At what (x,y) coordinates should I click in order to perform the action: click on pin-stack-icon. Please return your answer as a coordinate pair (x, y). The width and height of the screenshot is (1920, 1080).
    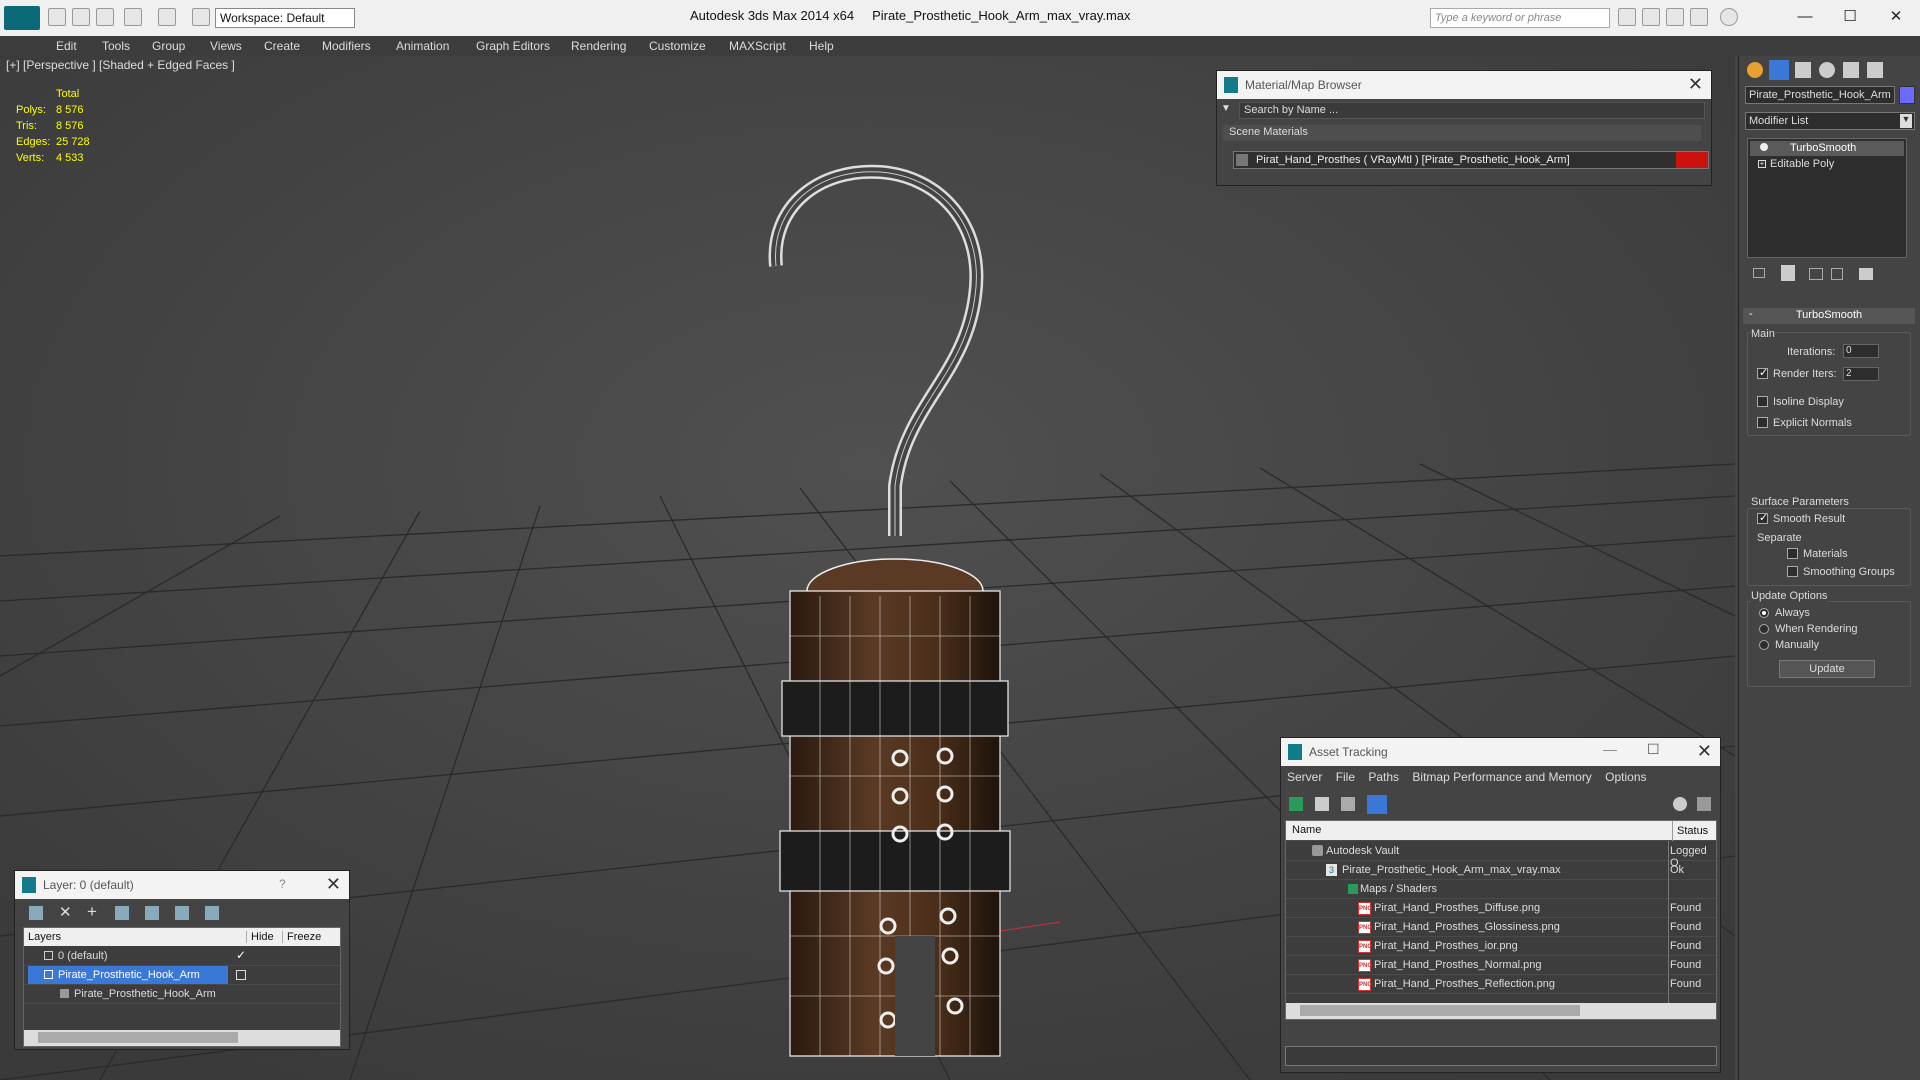
    Looking at the image, I should click on (1759, 273).